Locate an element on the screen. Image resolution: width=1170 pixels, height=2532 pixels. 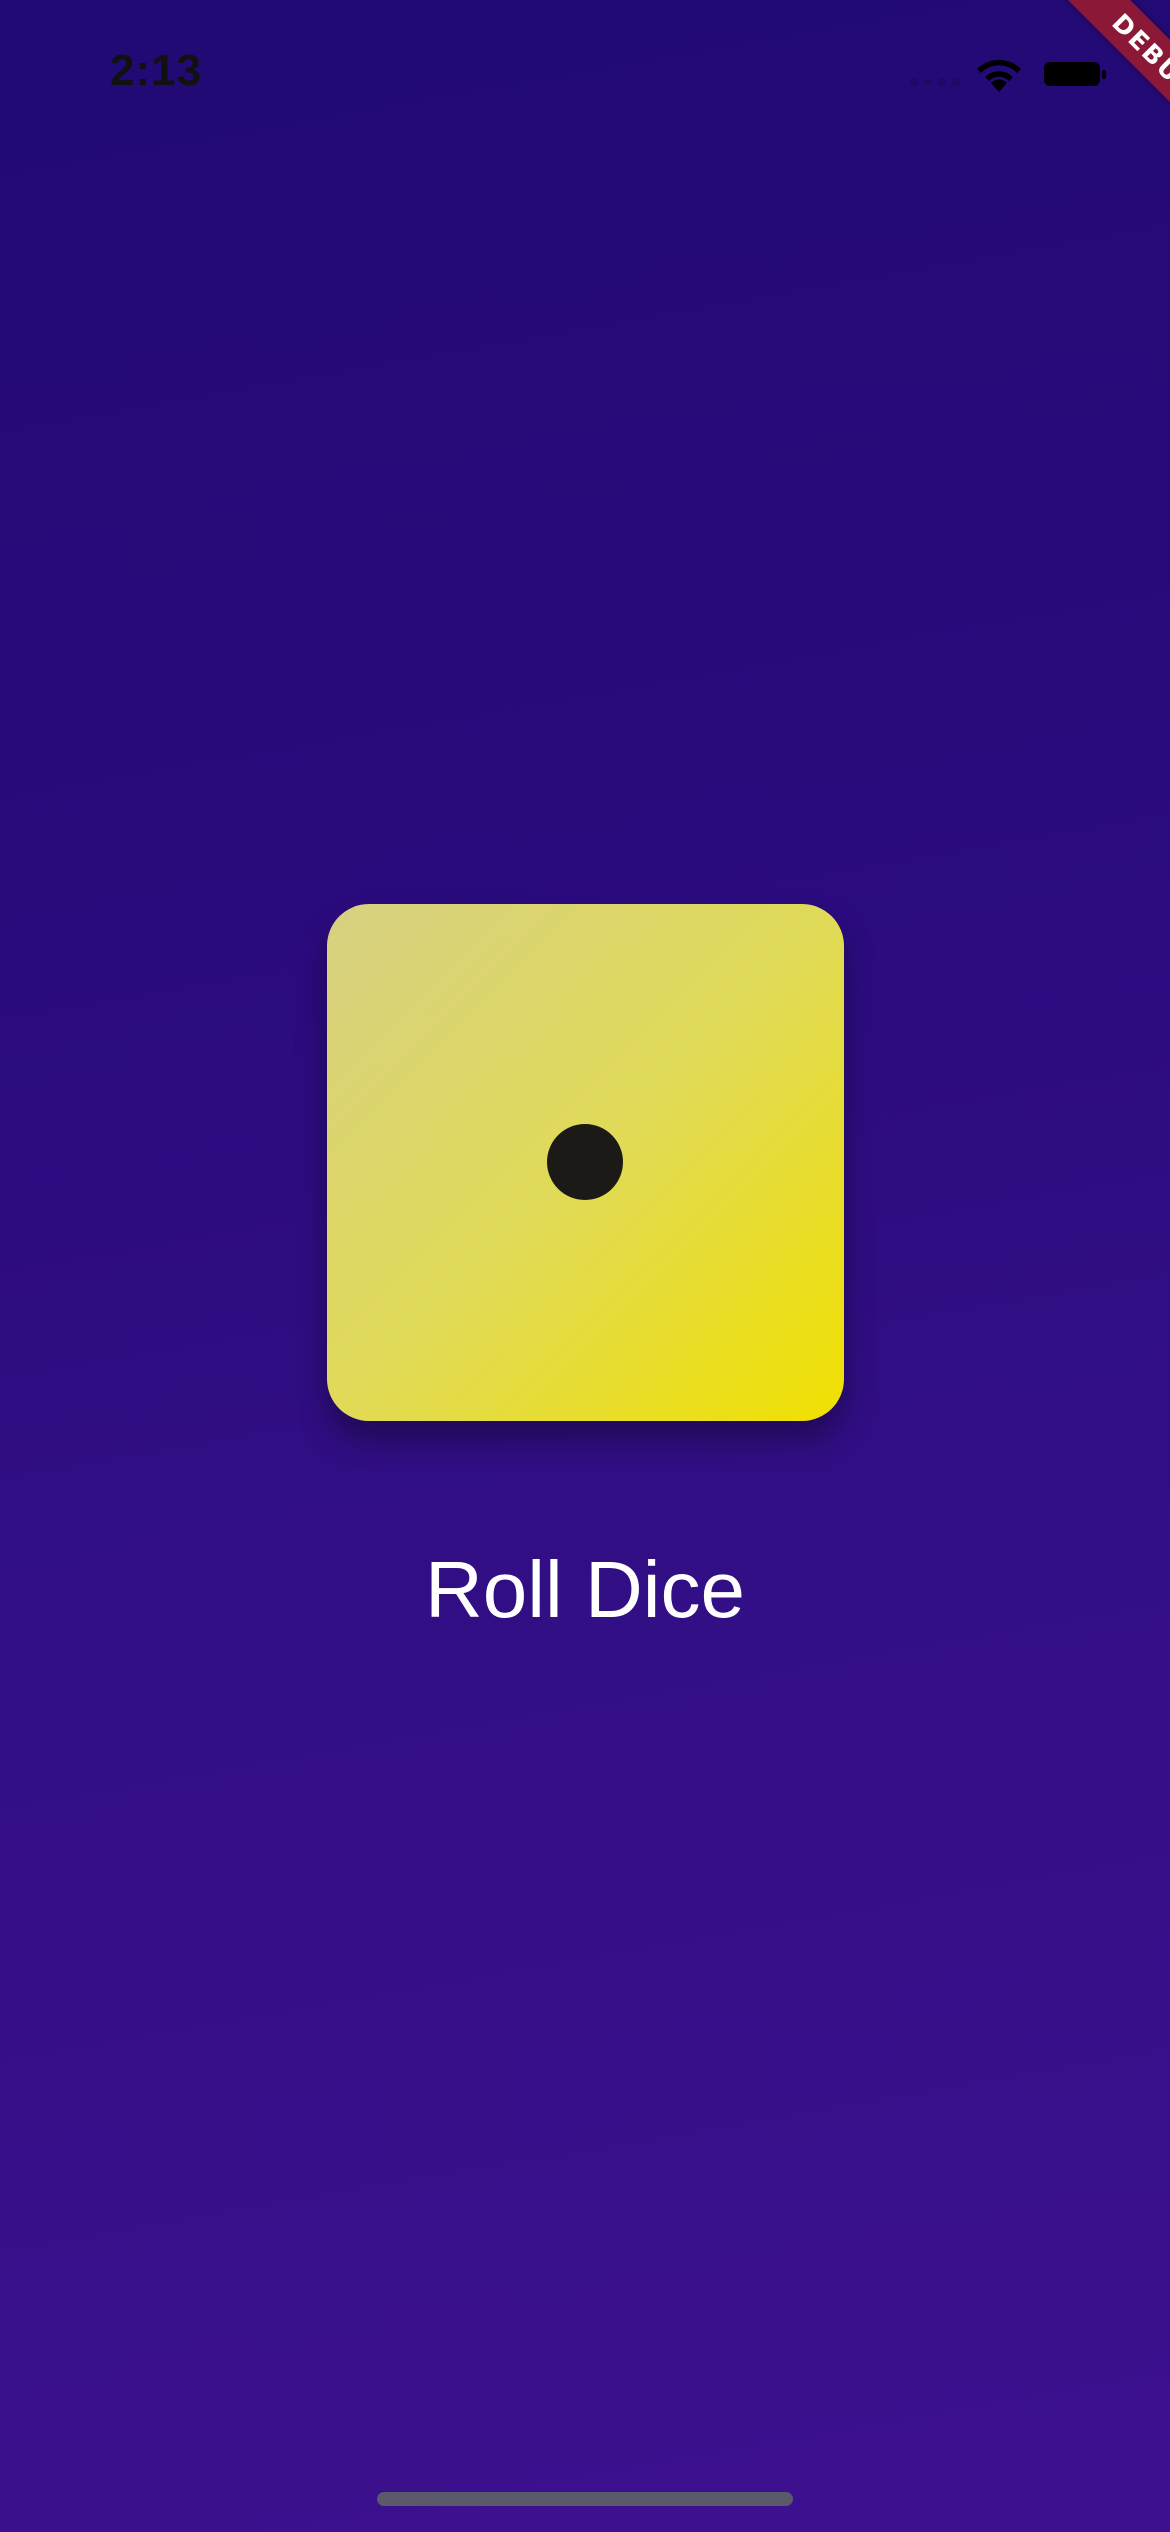
debug-banner: DEBUG is located at coordinates (1085, 85).